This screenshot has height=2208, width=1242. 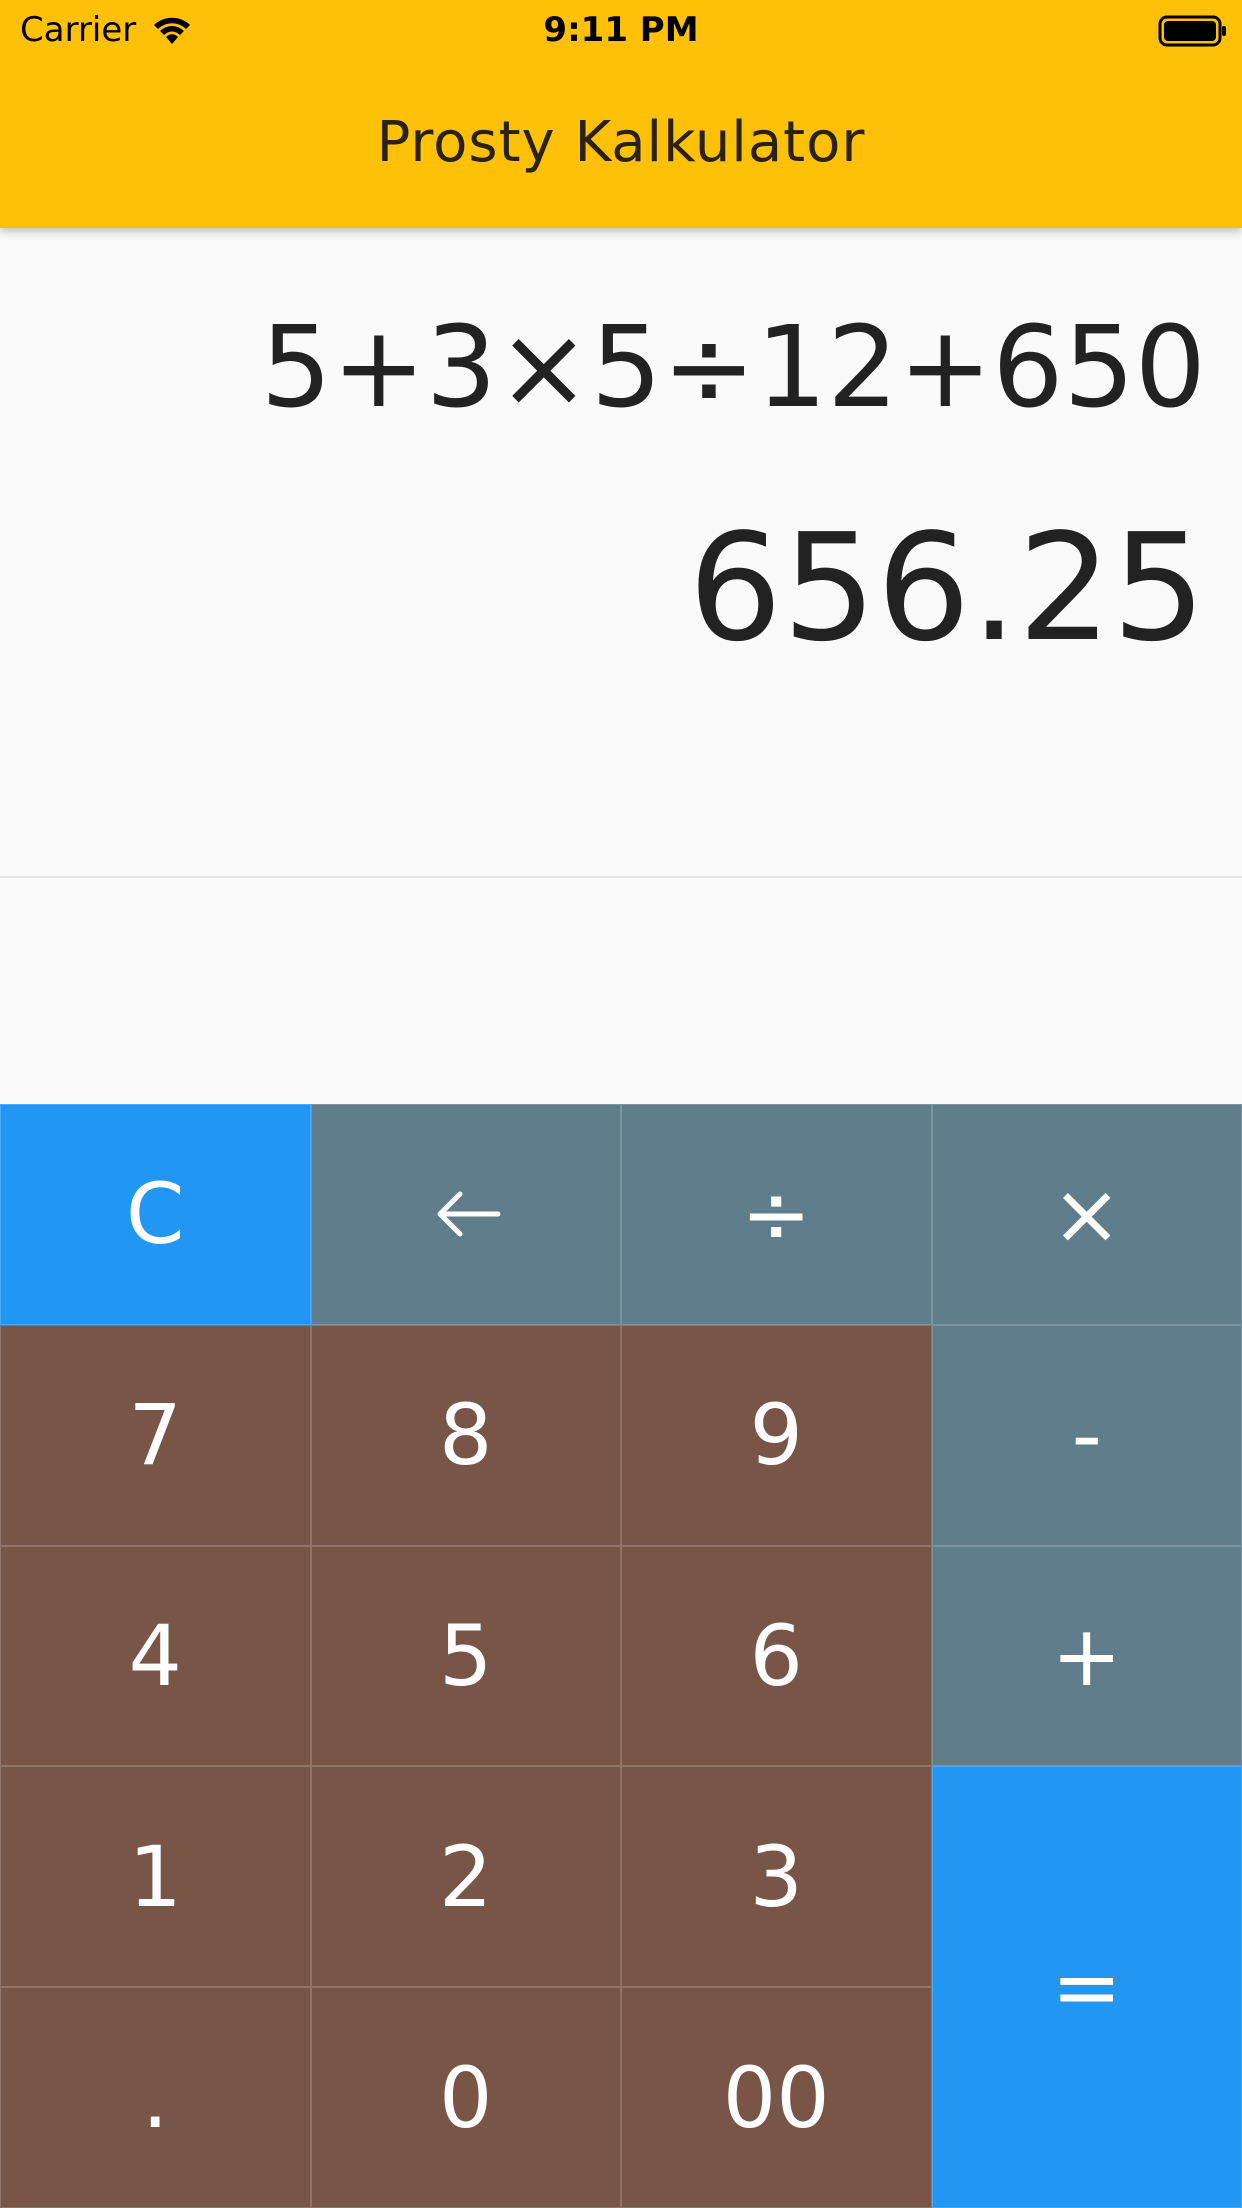 I want to click on digit-2-button: 2, so click(x=465, y=1877).